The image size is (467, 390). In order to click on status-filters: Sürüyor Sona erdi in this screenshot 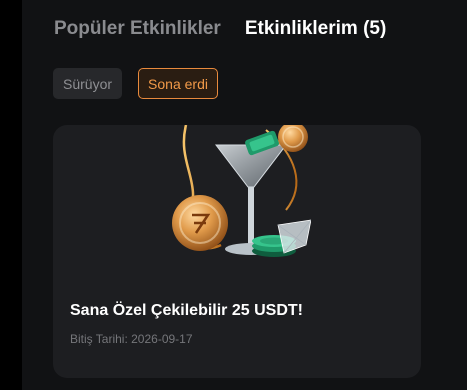, I will do `click(135, 83)`.